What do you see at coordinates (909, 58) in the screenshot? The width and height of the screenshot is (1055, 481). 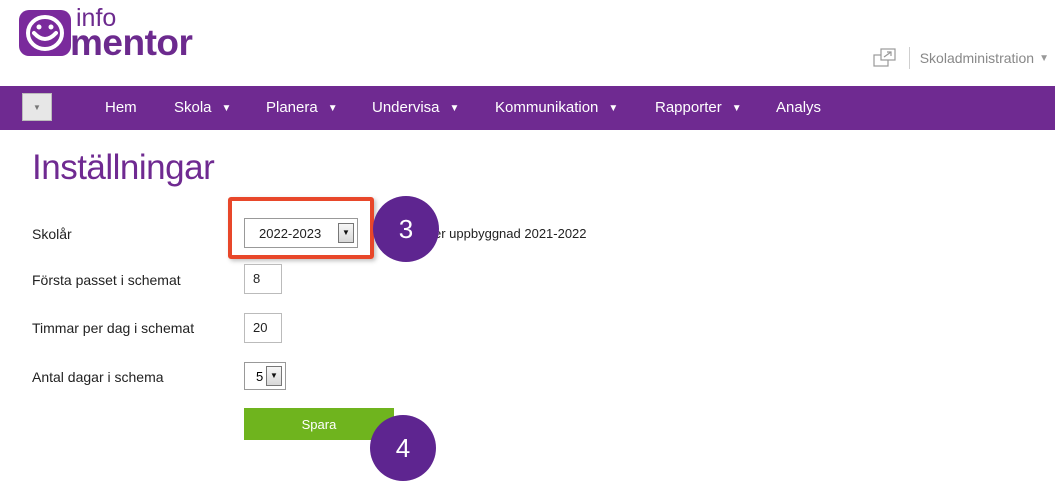 I see `header-divider` at bounding box center [909, 58].